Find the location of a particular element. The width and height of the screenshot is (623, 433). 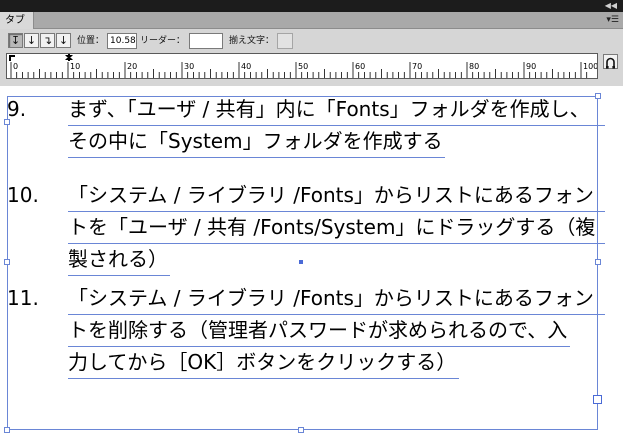

leader-input is located at coordinates (206, 41).